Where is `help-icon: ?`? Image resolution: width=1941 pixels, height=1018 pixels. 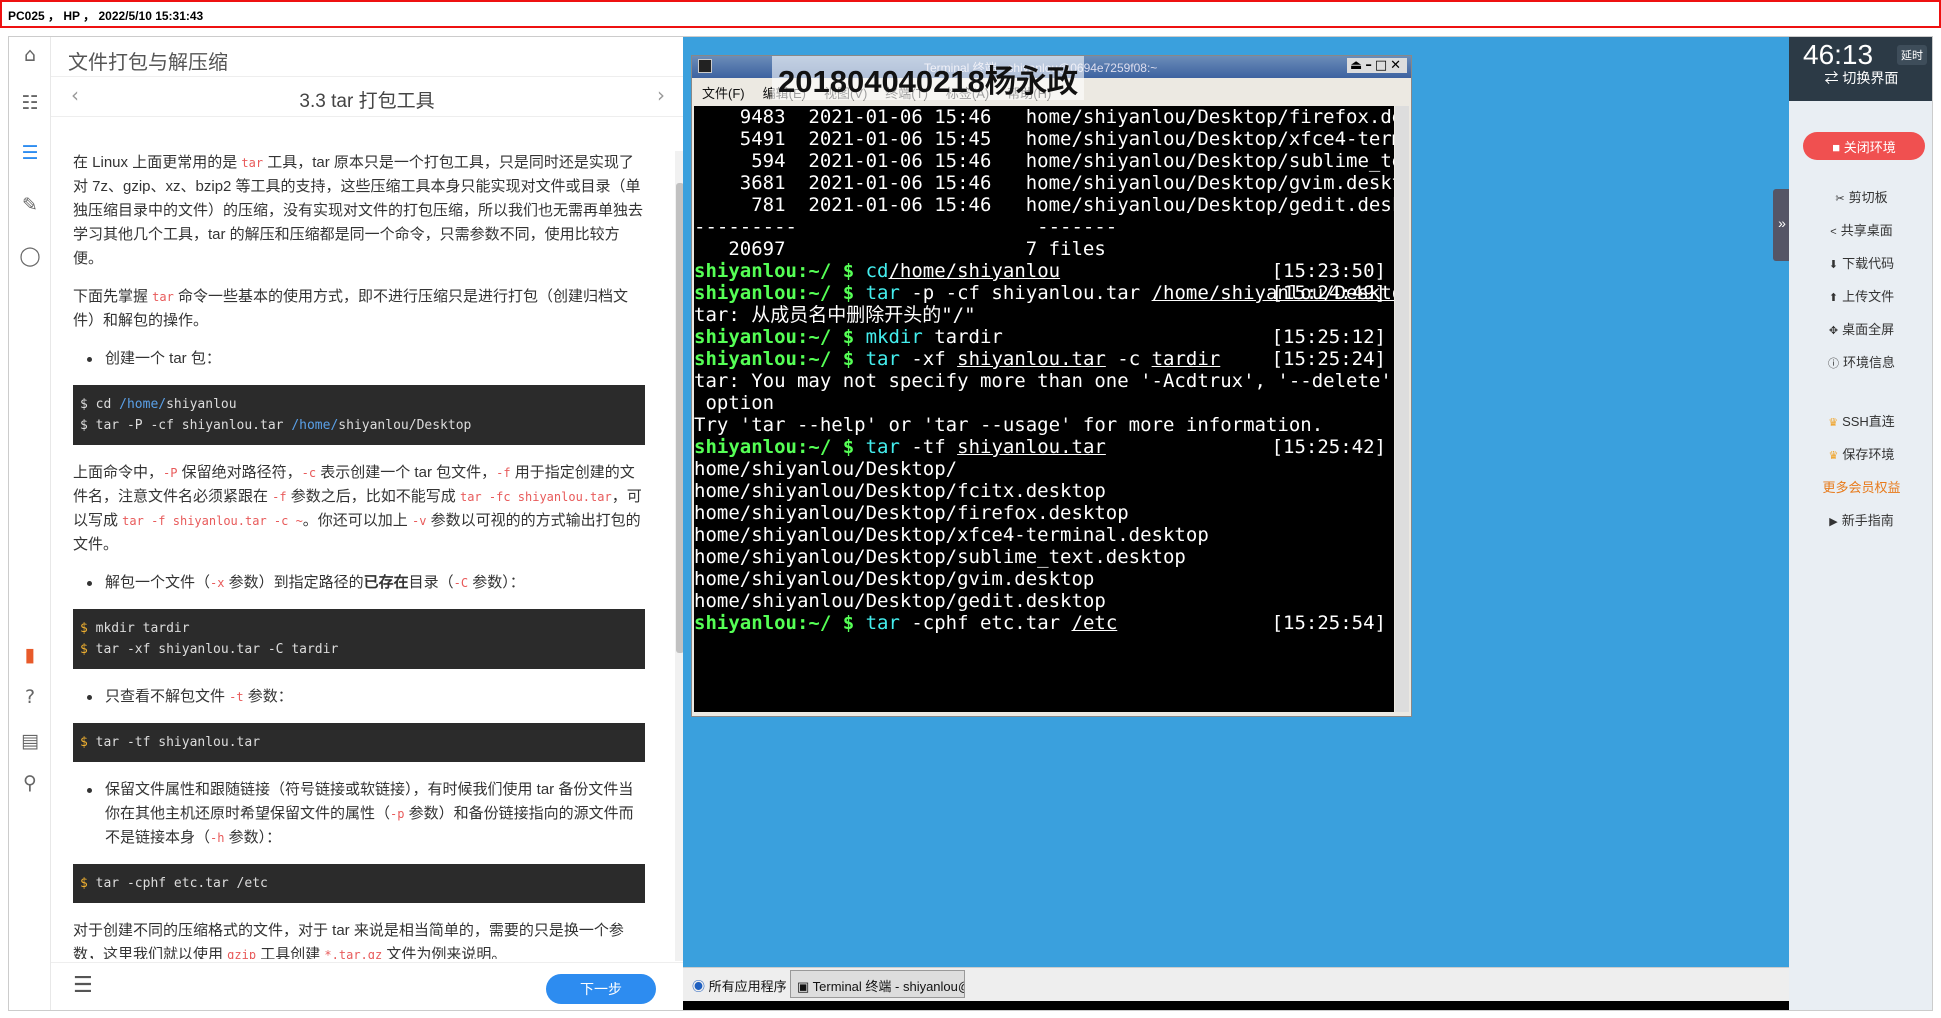
help-icon: ? is located at coordinates (30, 697).